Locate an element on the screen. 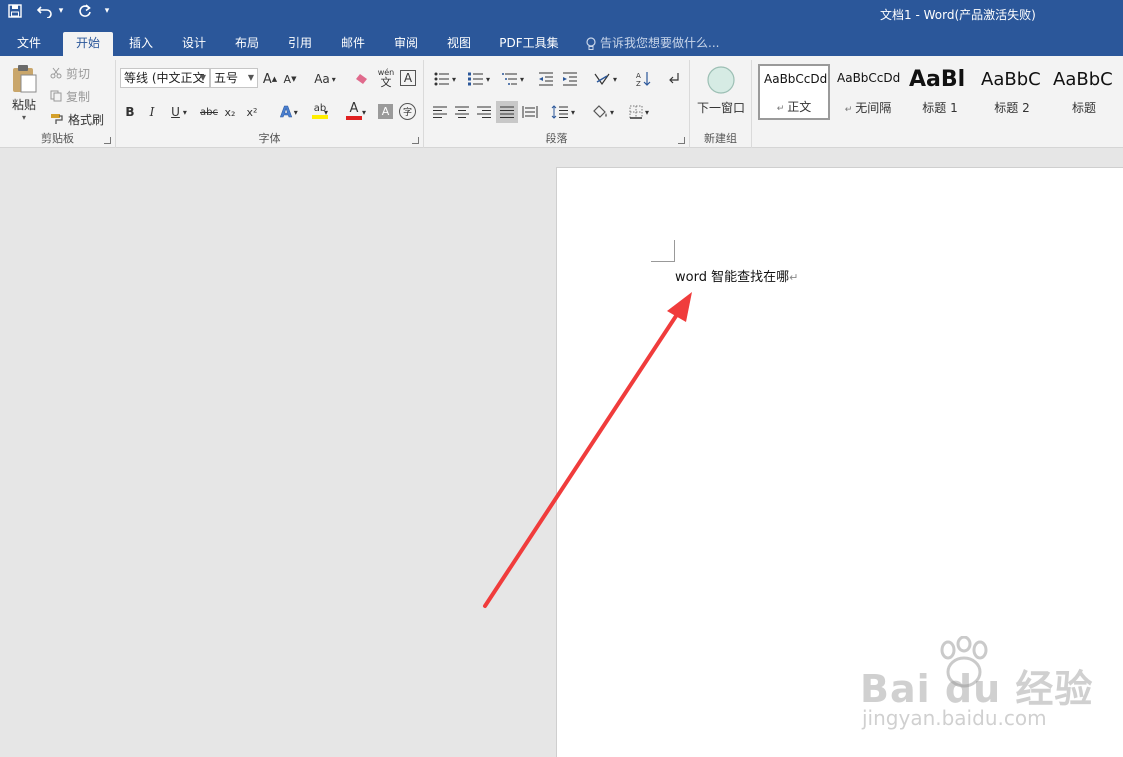 This screenshot has width=1123, height=757. watermark-brand: Bai du 经验 is located at coordinates (977, 689).